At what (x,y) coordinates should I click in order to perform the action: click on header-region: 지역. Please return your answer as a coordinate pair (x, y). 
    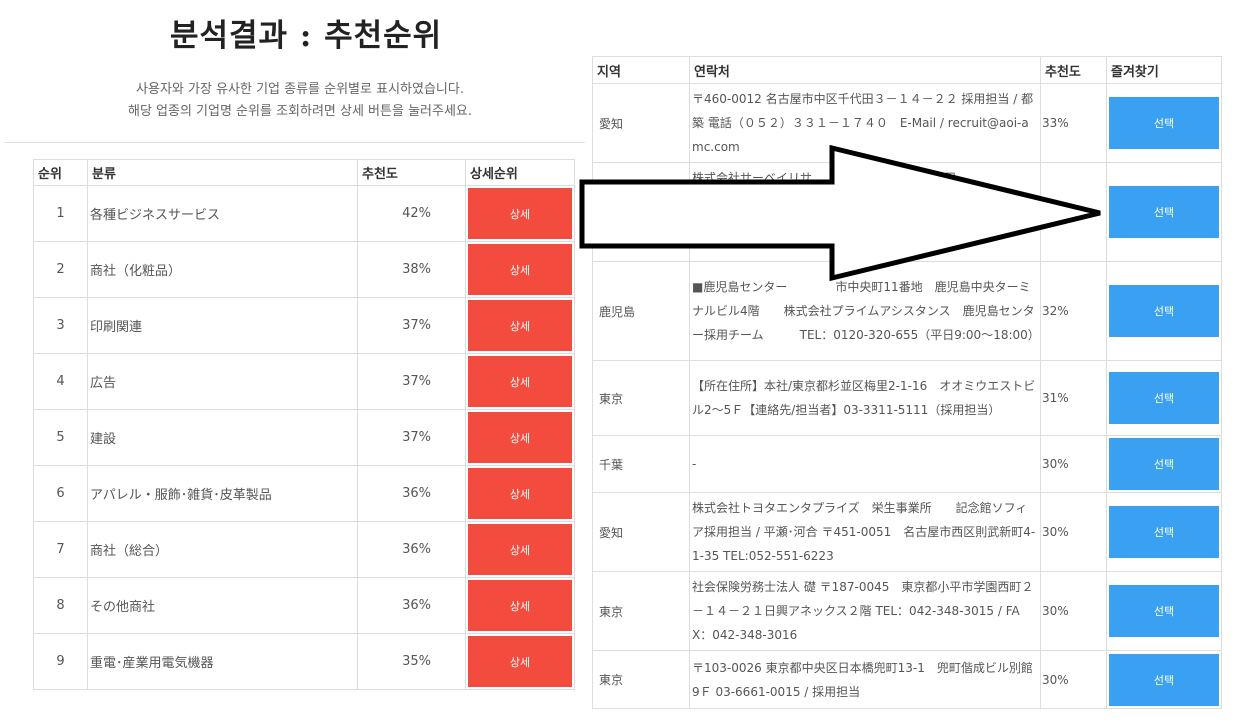
    Looking at the image, I should click on (641, 70).